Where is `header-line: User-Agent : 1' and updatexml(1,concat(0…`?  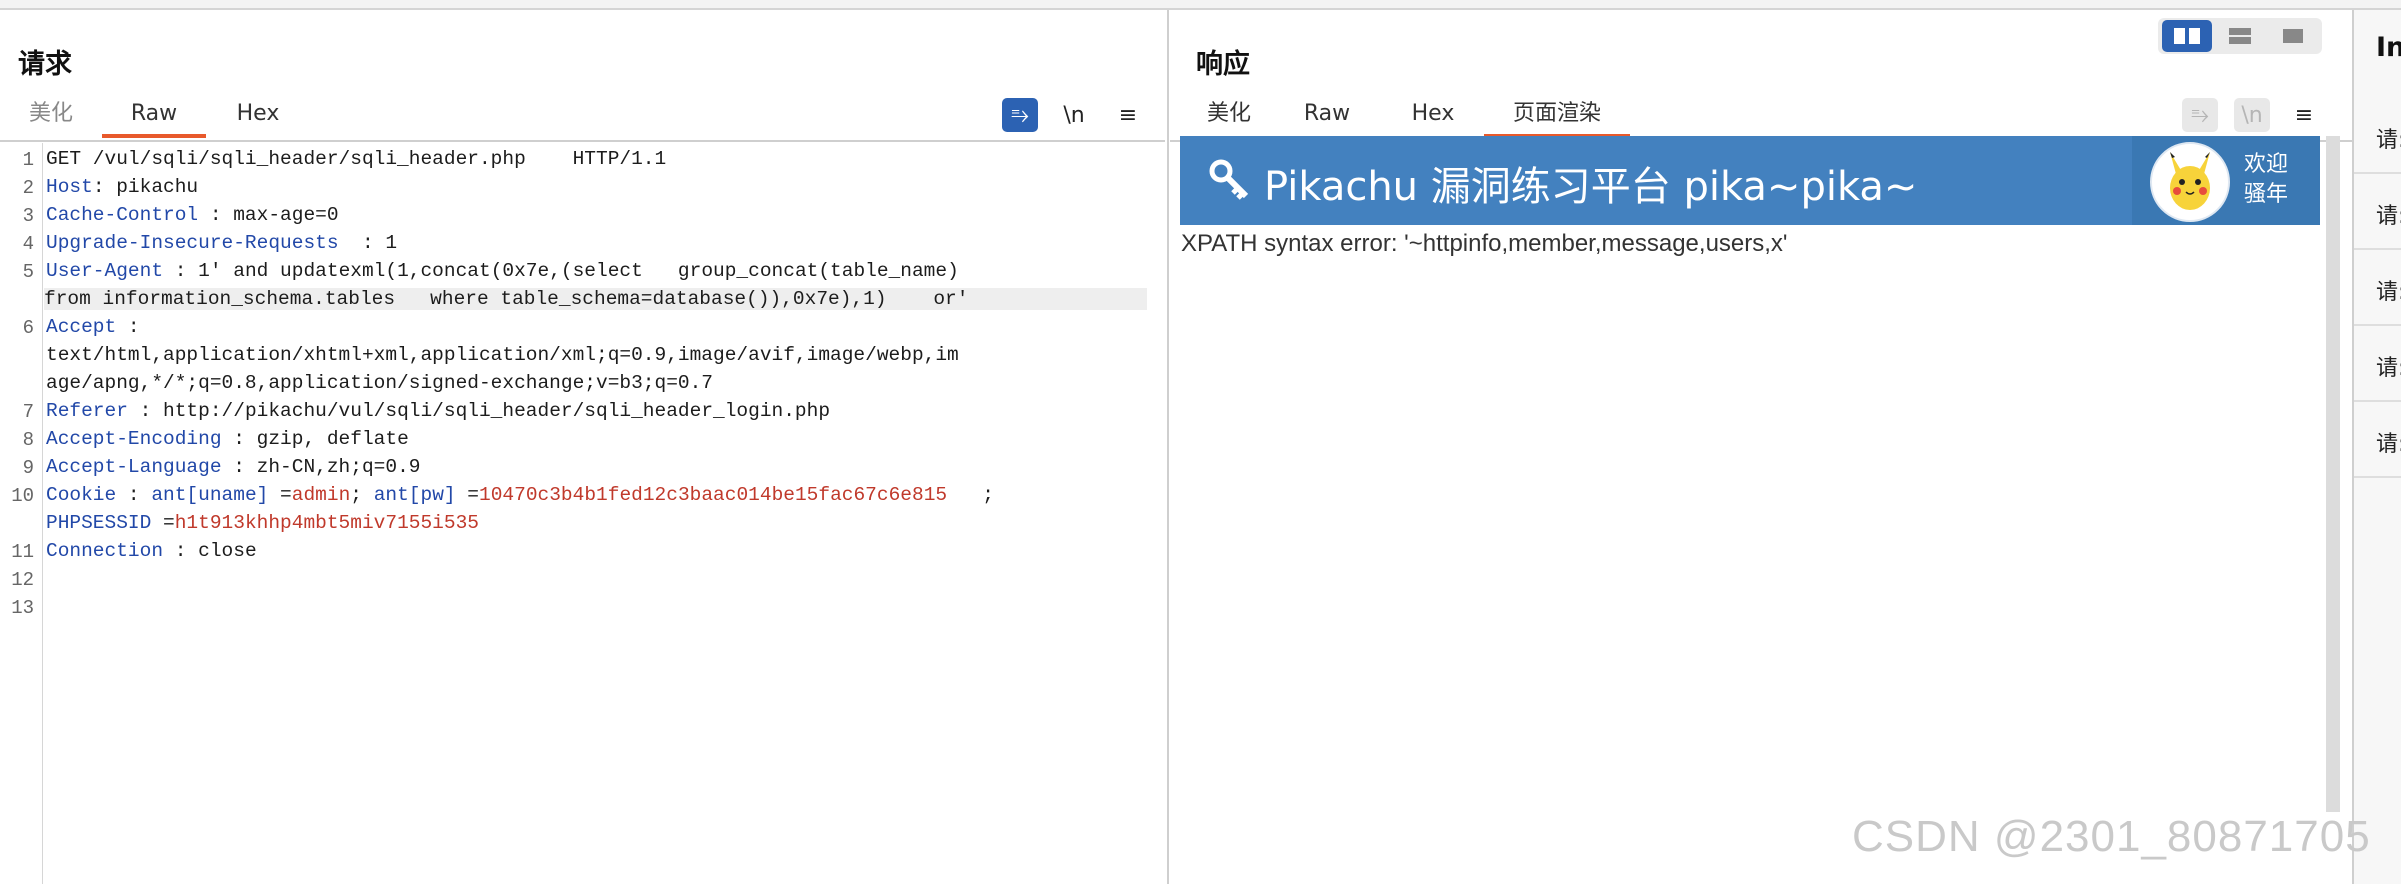
header-line: User-Agent : 1' and updatexml(1,concat(0… is located at coordinates (502, 271).